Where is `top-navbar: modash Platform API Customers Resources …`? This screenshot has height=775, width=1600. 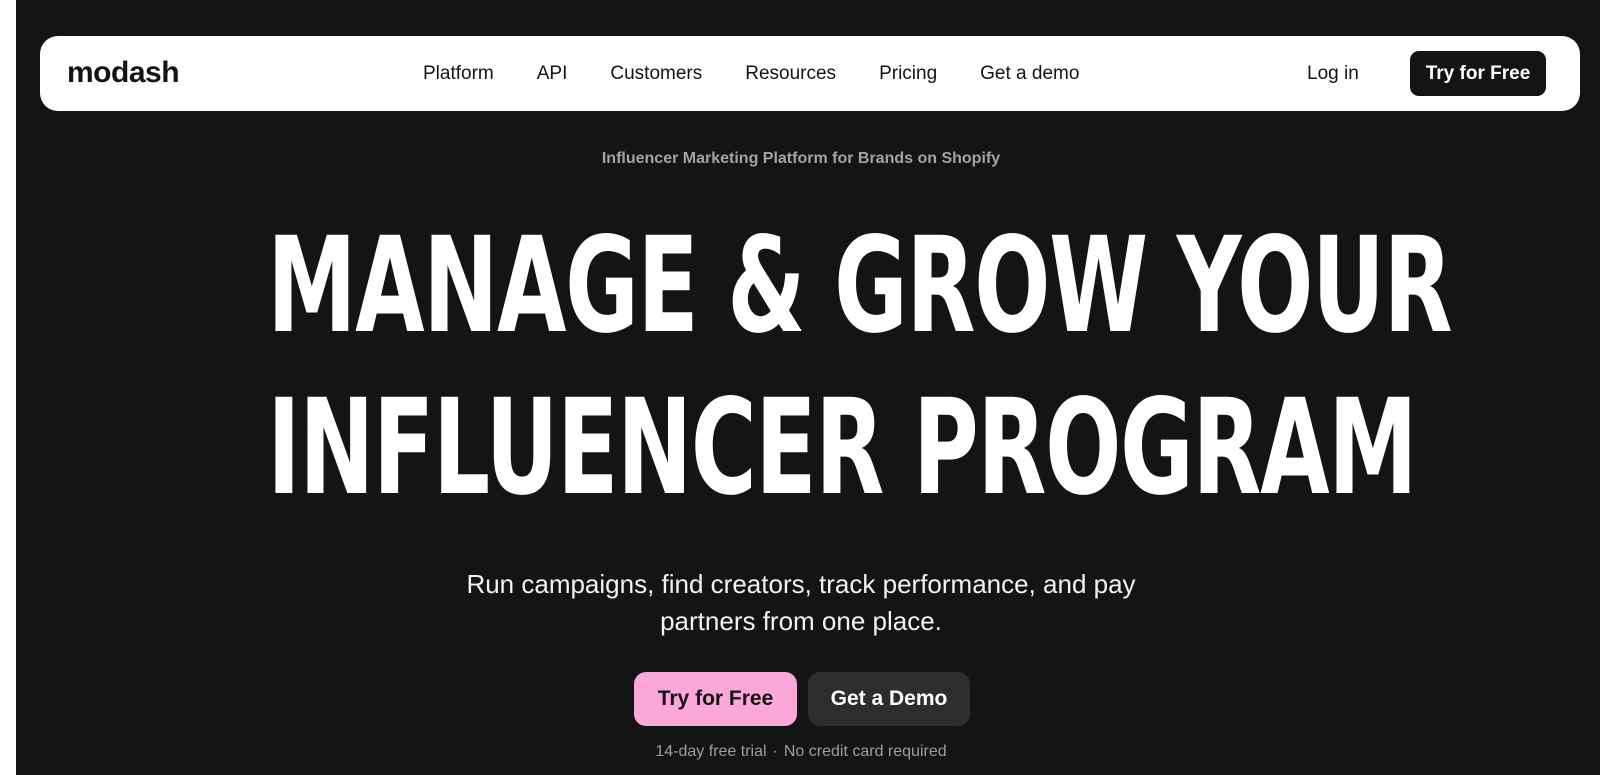
top-navbar: modash Platform API Customers Resources … is located at coordinates (810, 73).